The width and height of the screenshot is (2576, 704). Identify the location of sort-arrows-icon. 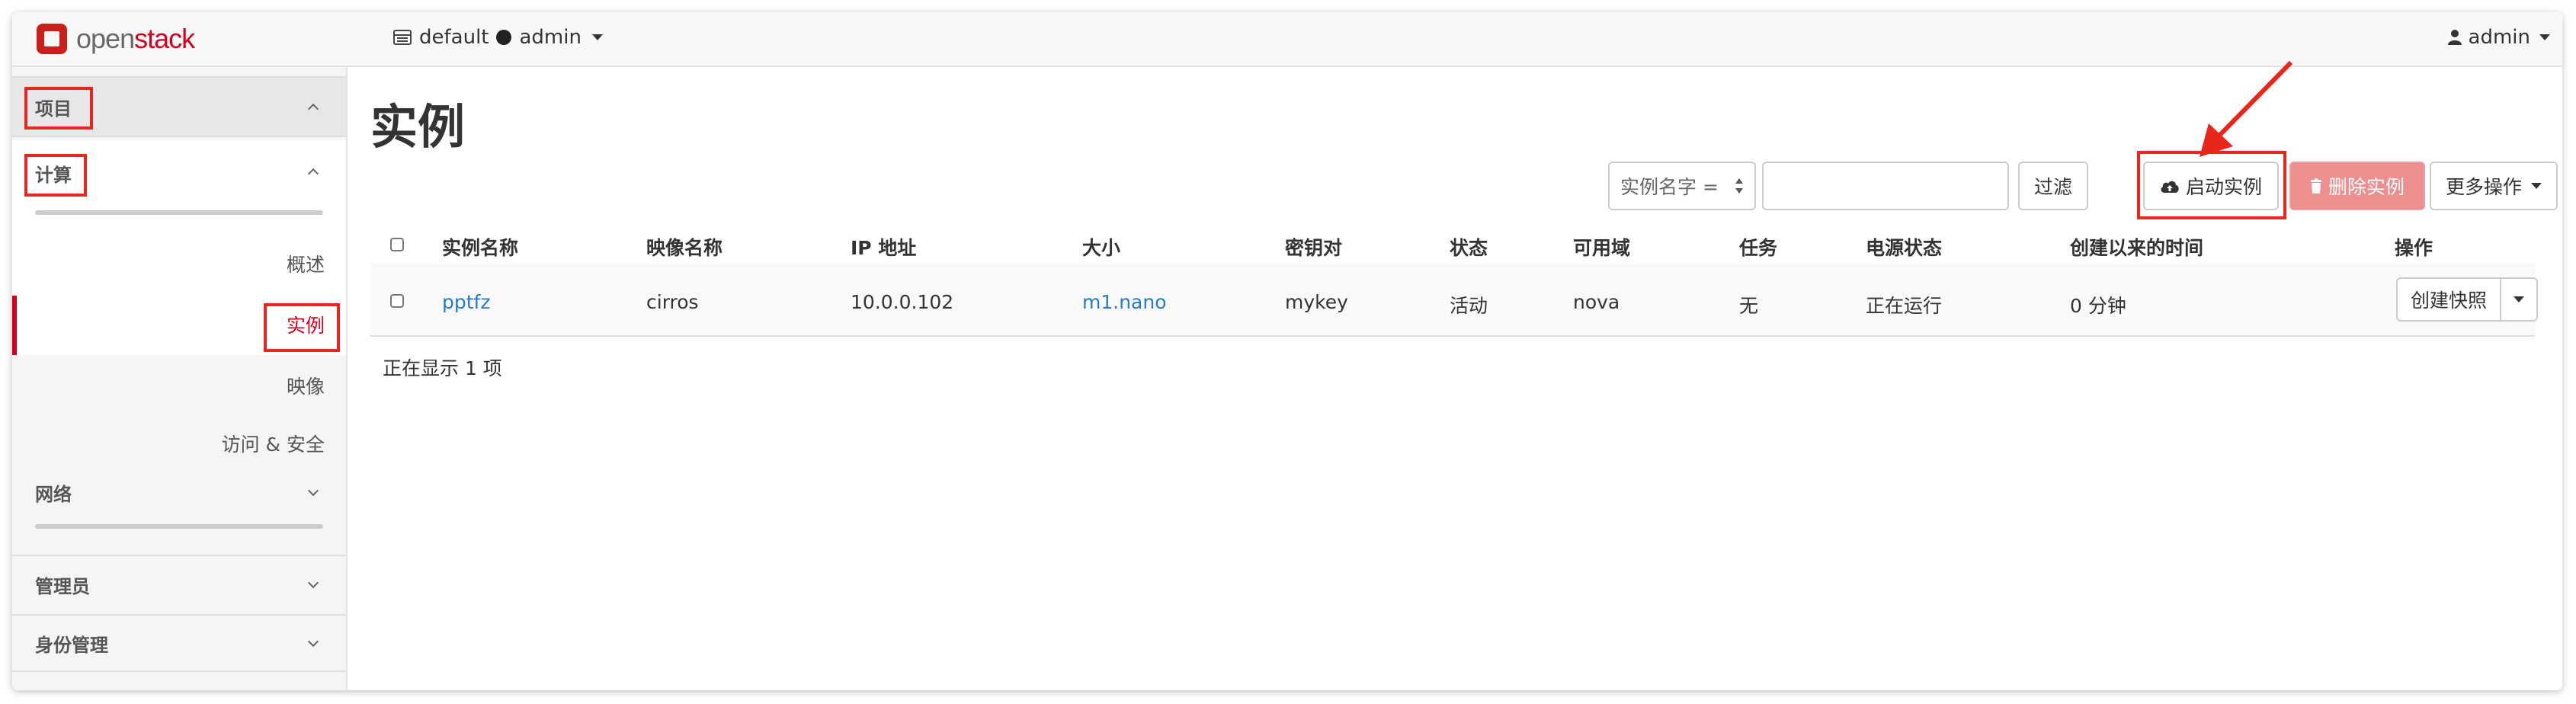
(1739, 186).